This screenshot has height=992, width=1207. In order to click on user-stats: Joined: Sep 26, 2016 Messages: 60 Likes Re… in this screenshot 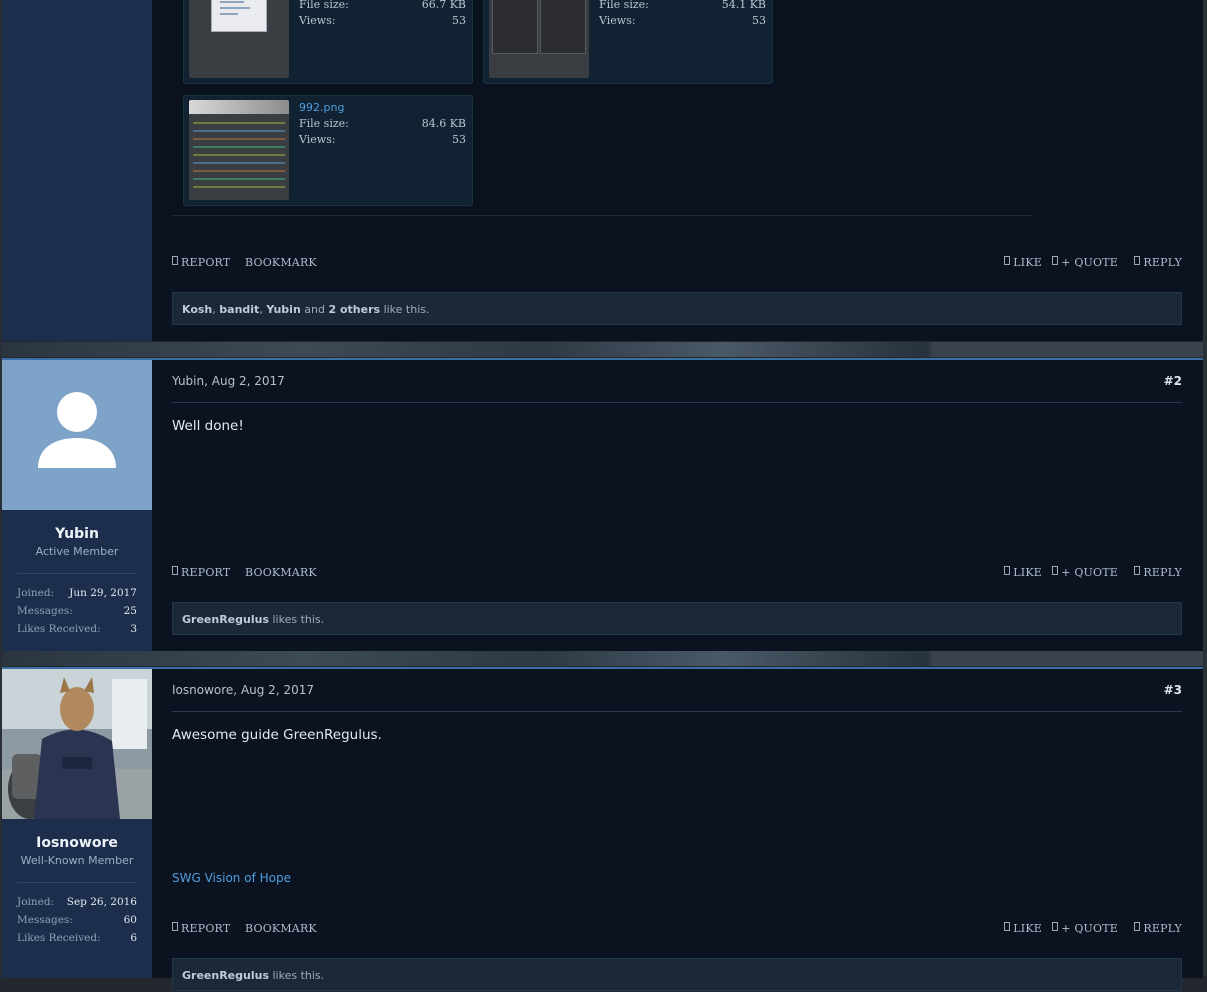, I will do `click(77, 914)`.